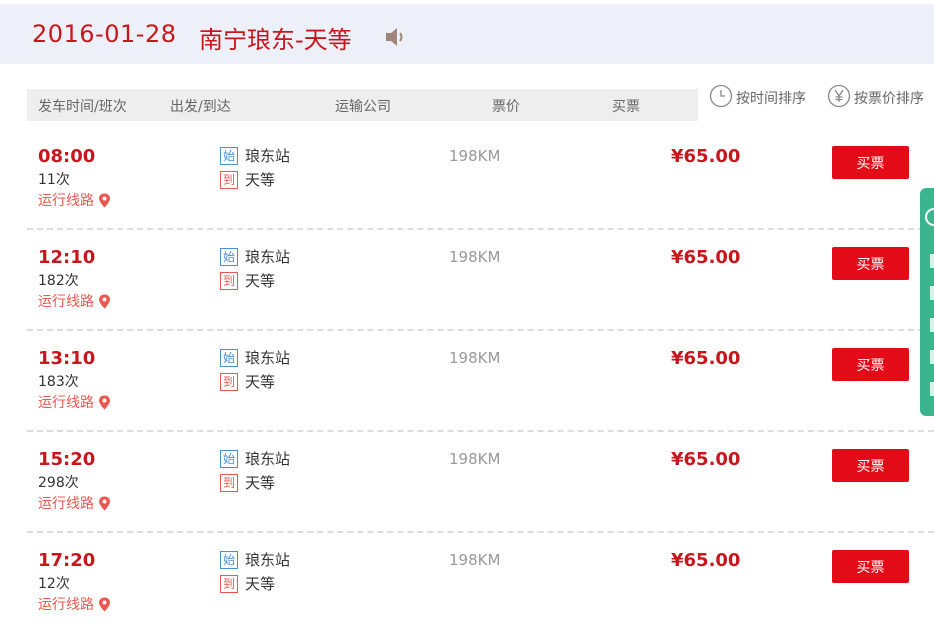 This screenshot has width=934, height=634. I want to click on sort-by-time-button: 按时间排序, so click(757, 98).